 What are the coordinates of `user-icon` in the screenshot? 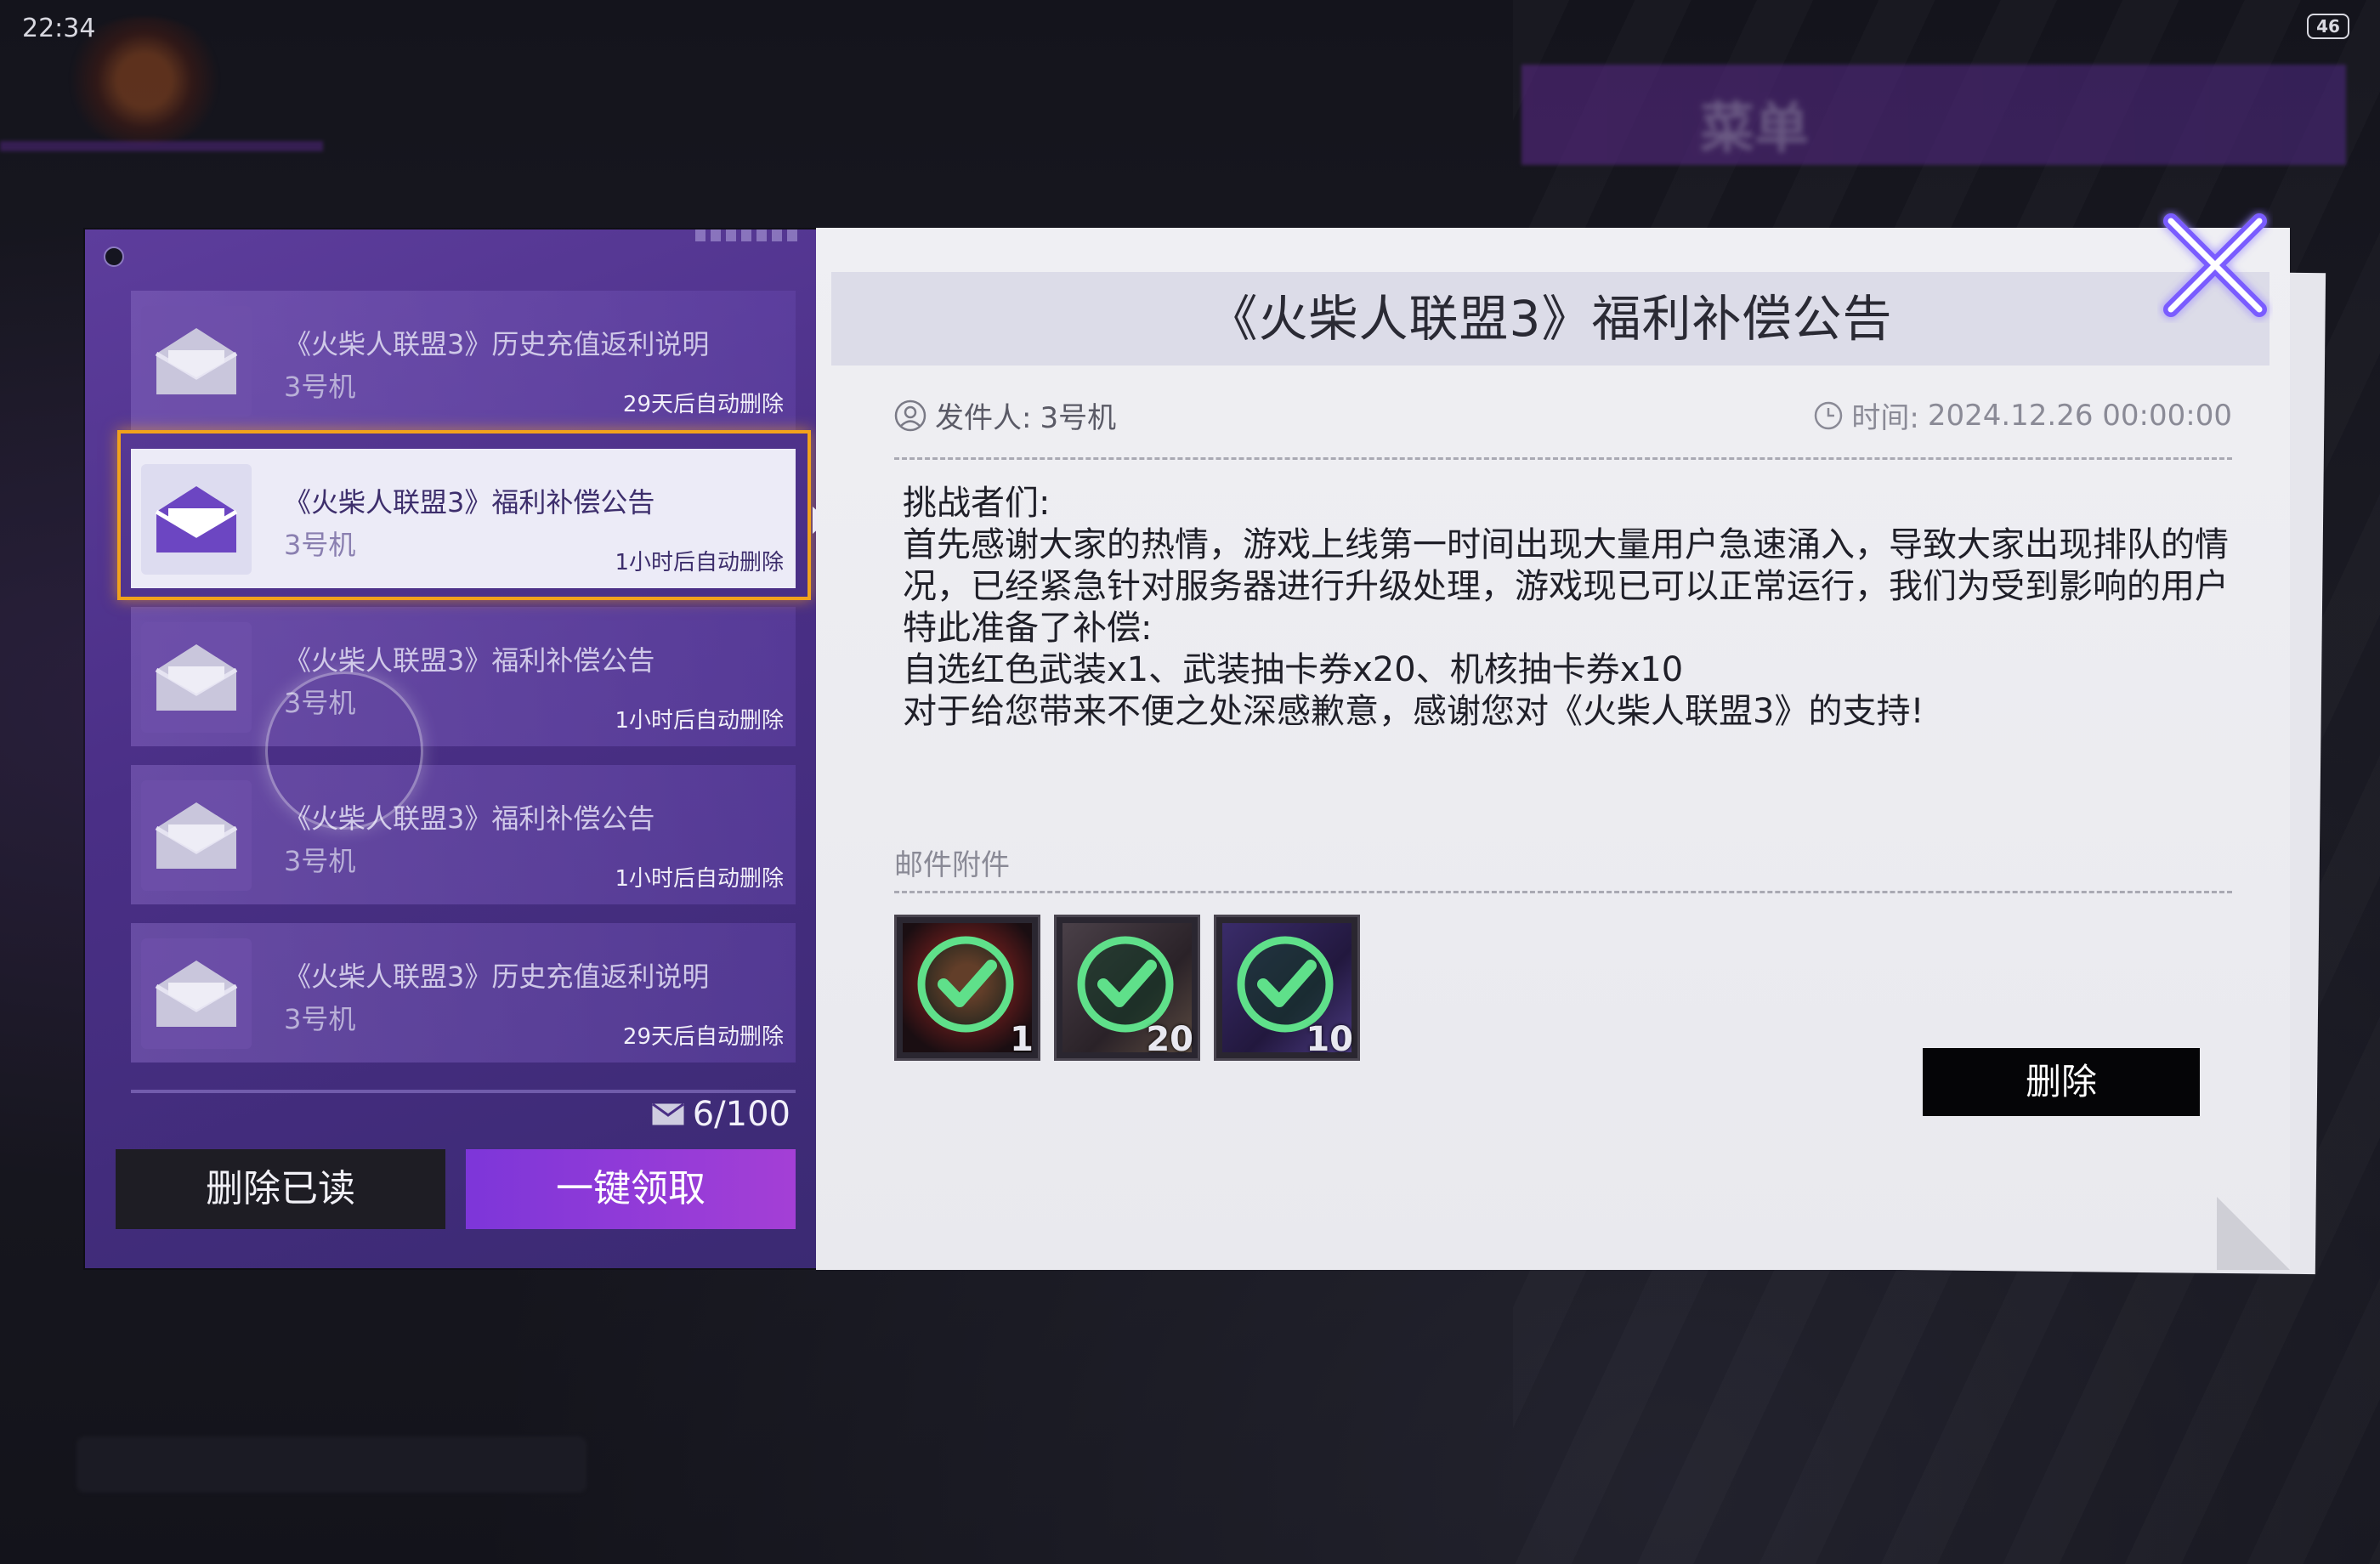 It's located at (910, 415).